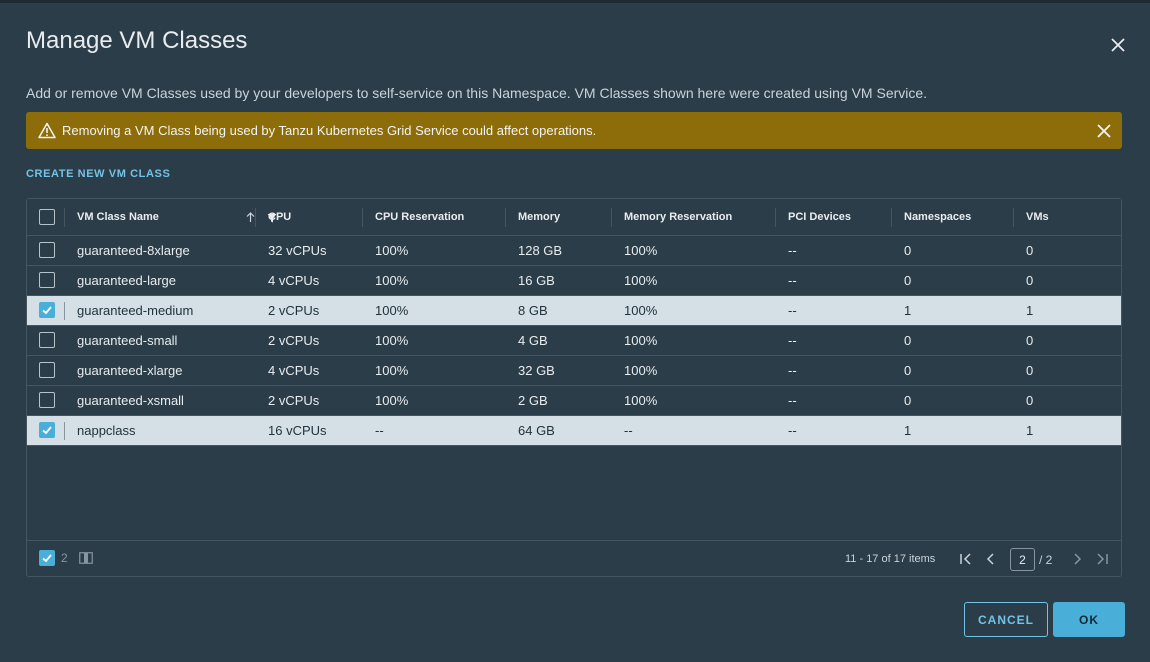 This screenshot has width=1150, height=662. What do you see at coordinates (890, 559) in the screenshot?
I see `items-count-label: 11 - 17 of 17 items` at bounding box center [890, 559].